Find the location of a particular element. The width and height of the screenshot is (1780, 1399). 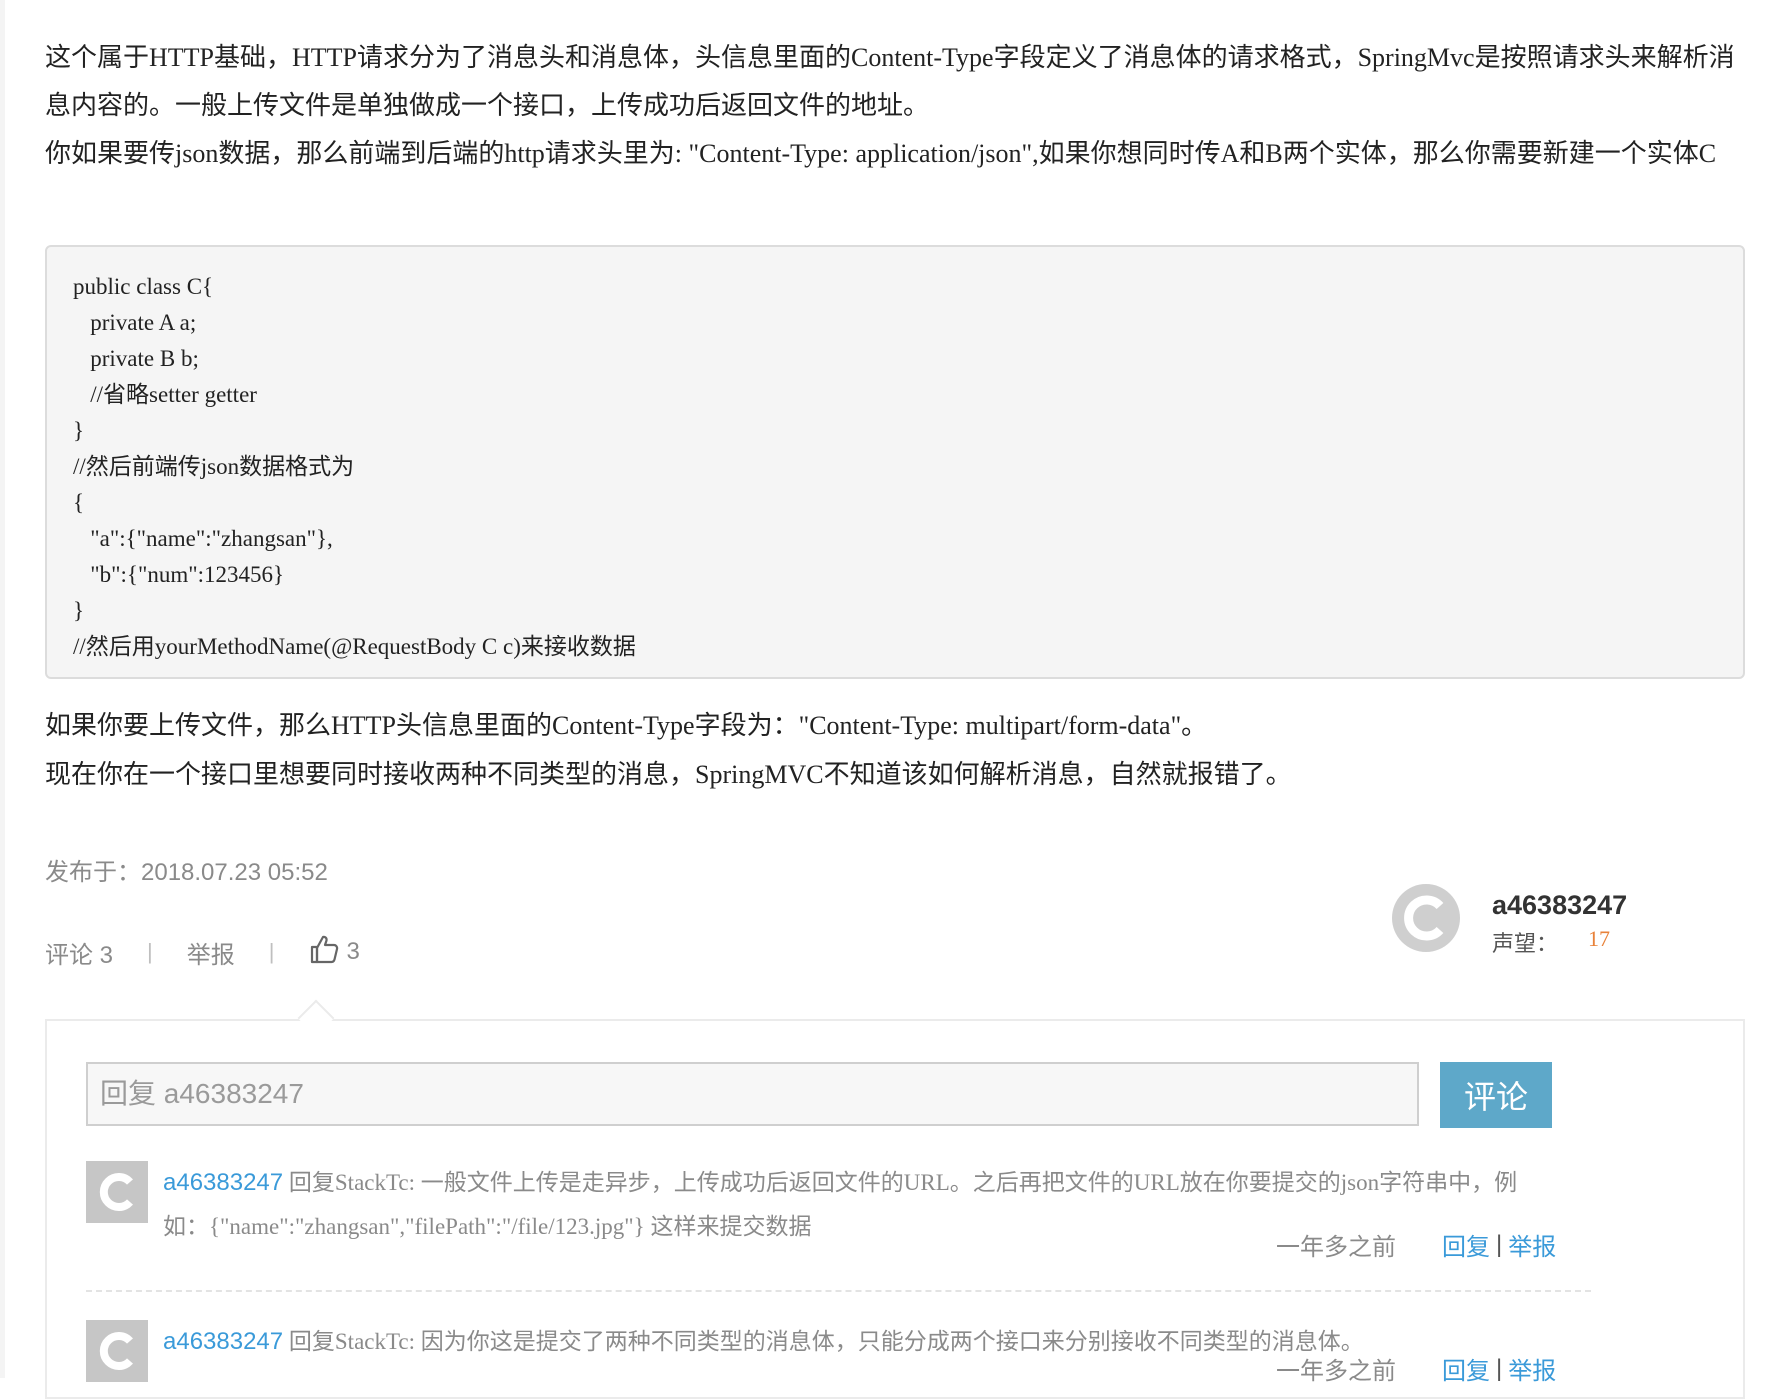

author-name: a46383247 is located at coordinates (1559, 905).